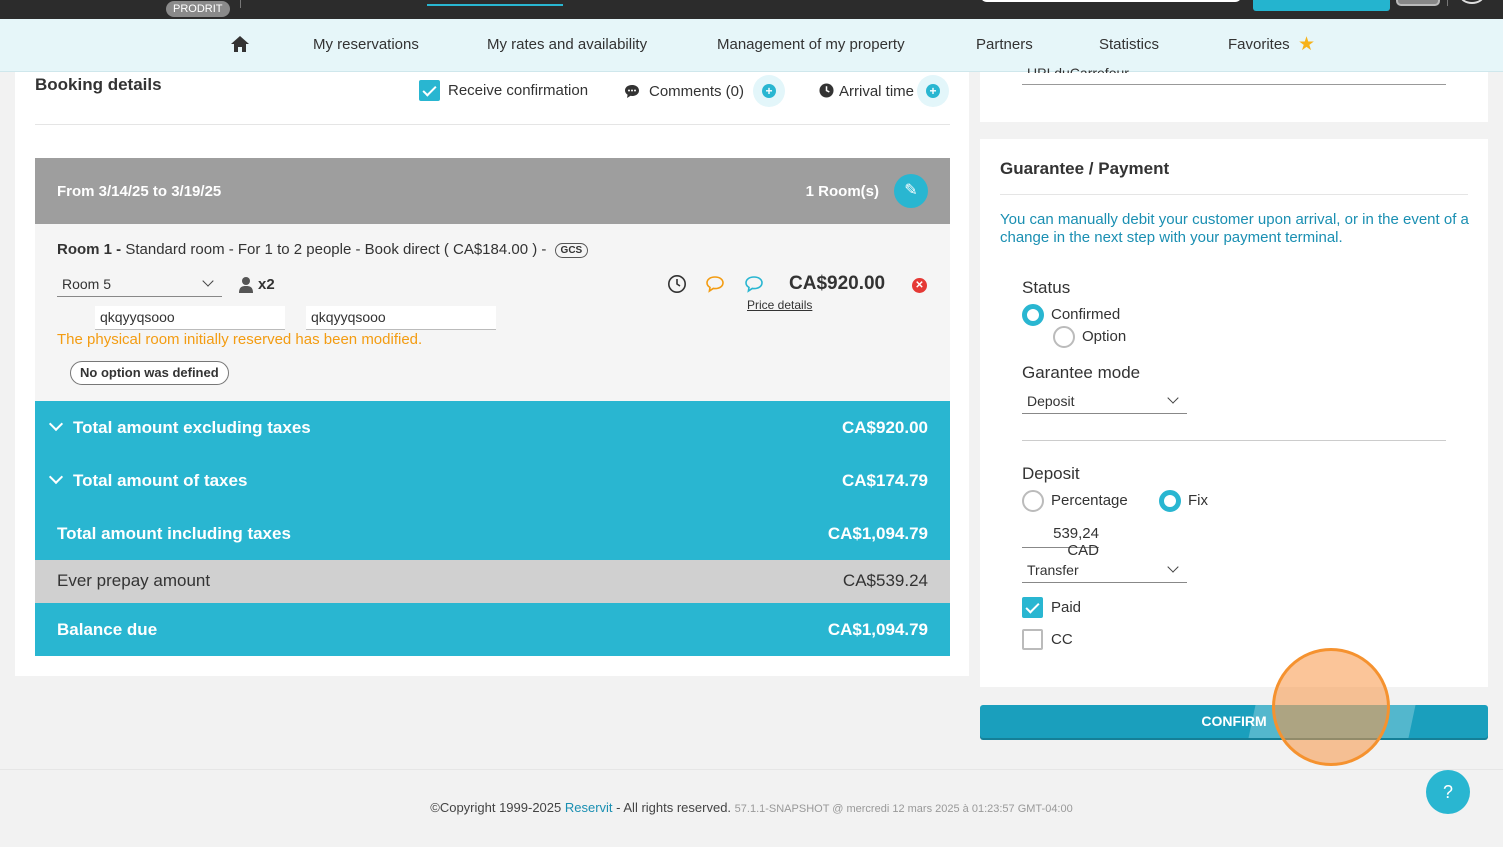 The image size is (1503, 847). What do you see at coordinates (911, 191) in the screenshot?
I see `edit-stay-button: ✎` at bounding box center [911, 191].